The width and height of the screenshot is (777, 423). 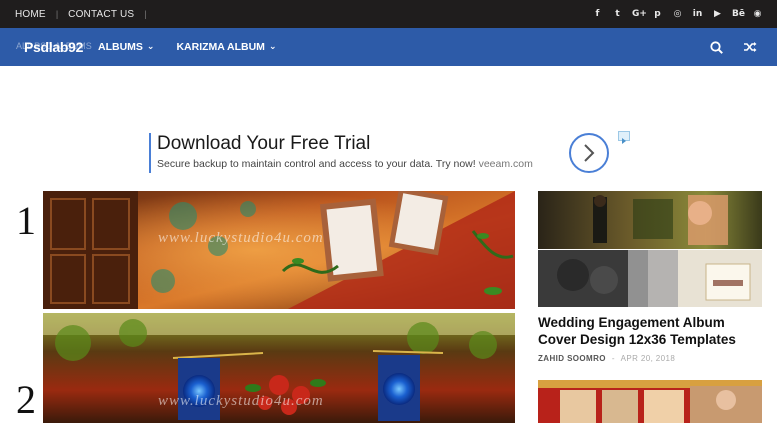 What do you see at coordinates (220, 47) in the screenshot?
I see `nav-item-label: KARIZMA ALBUM` at bounding box center [220, 47].